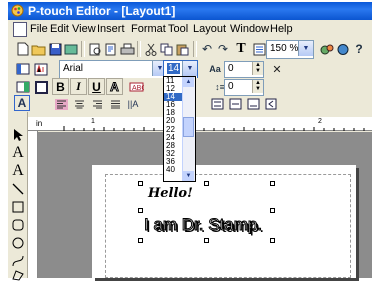  What do you see at coordinates (18, 171) in the screenshot?
I see `vertical-text-tool-icon: A` at bounding box center [18, 171].